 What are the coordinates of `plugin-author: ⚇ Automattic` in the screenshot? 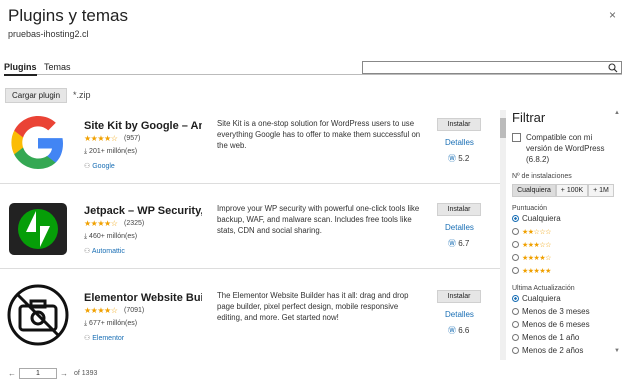 It's located at (104, 251).